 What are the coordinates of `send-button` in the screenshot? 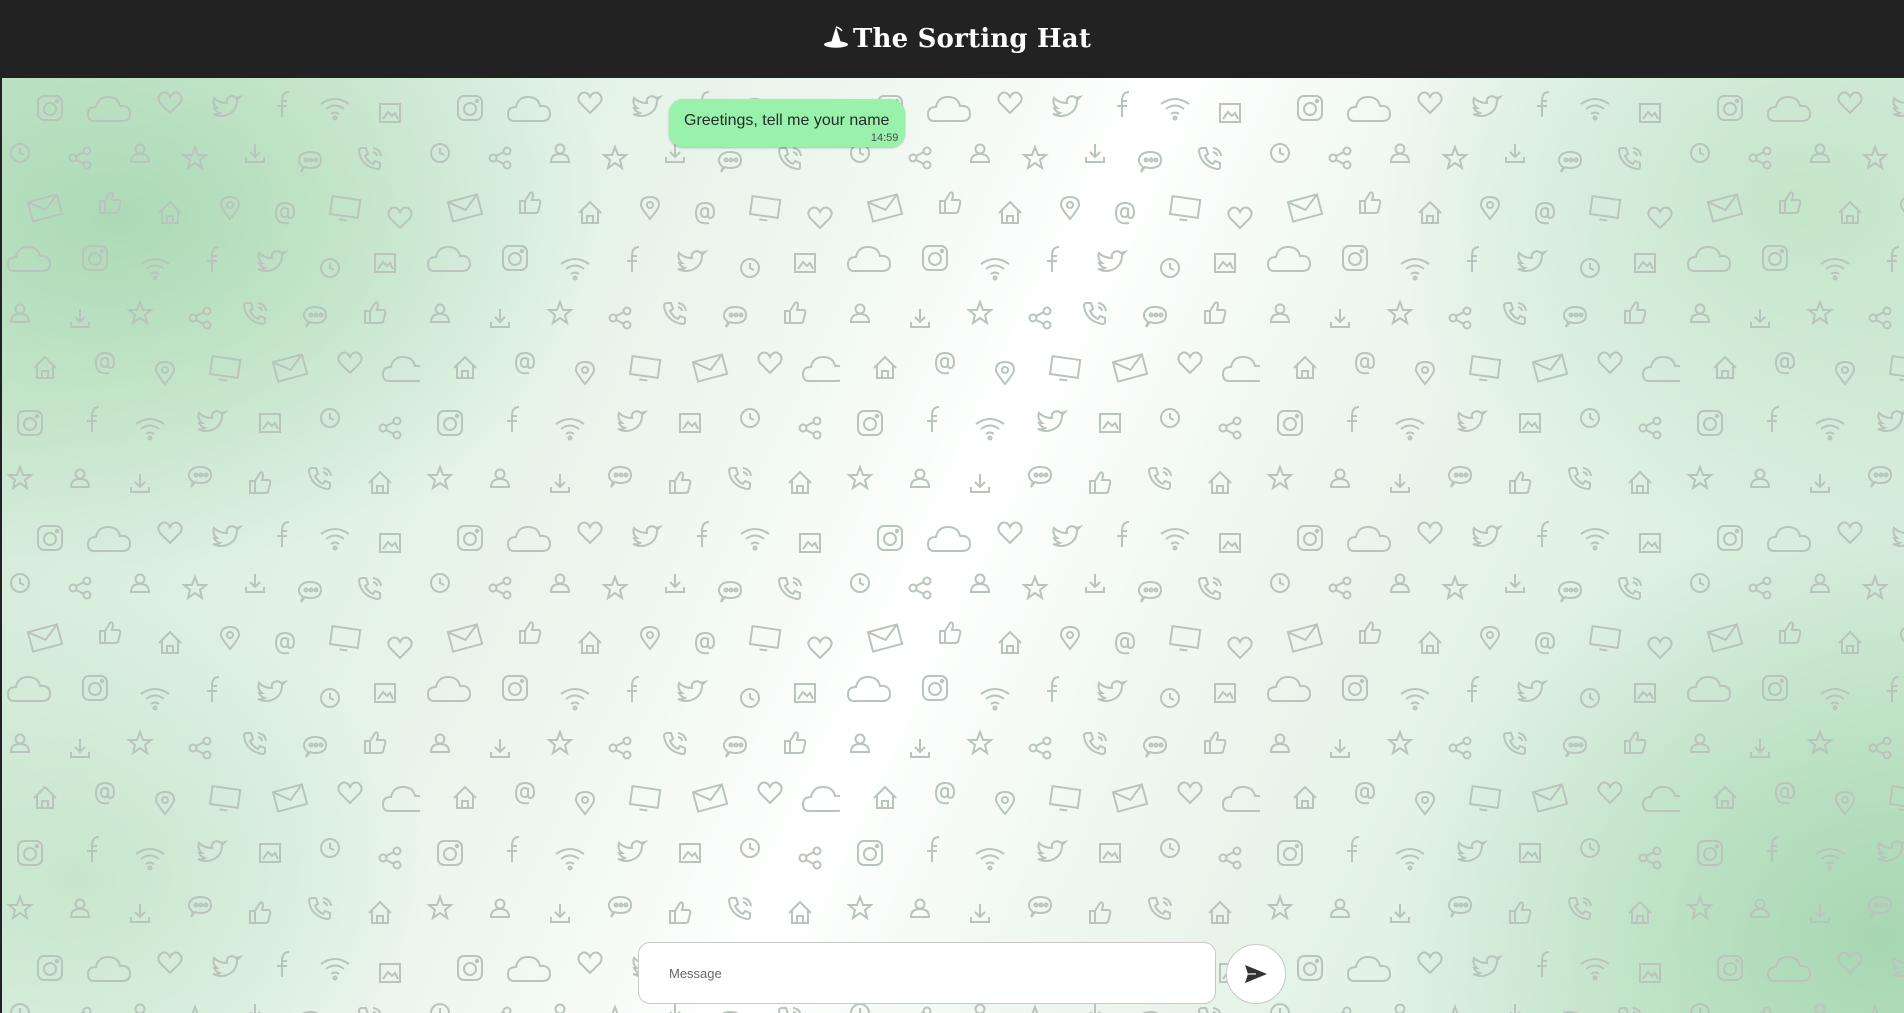 It's located at (1256, 974).